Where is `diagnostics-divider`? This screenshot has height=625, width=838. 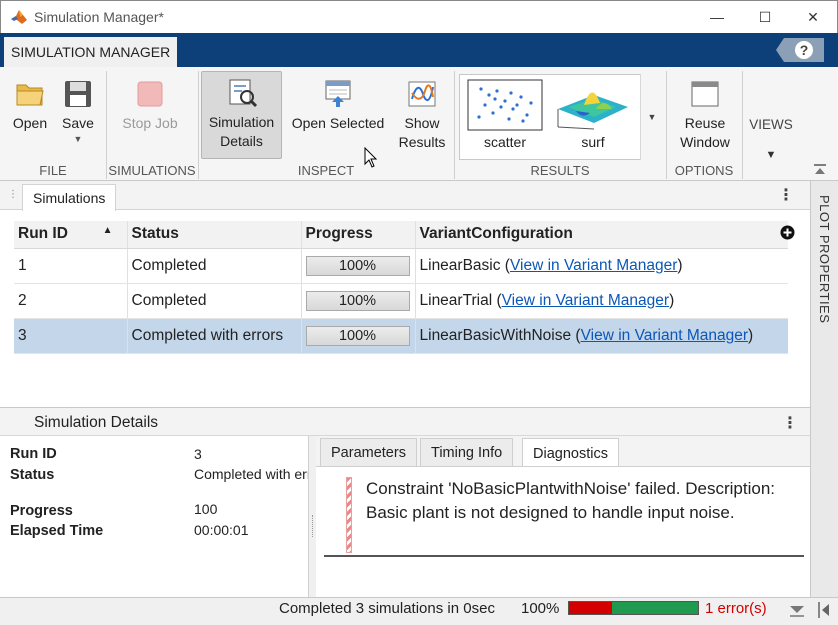 diagnostics-divider is located at coordinates (564, 556).